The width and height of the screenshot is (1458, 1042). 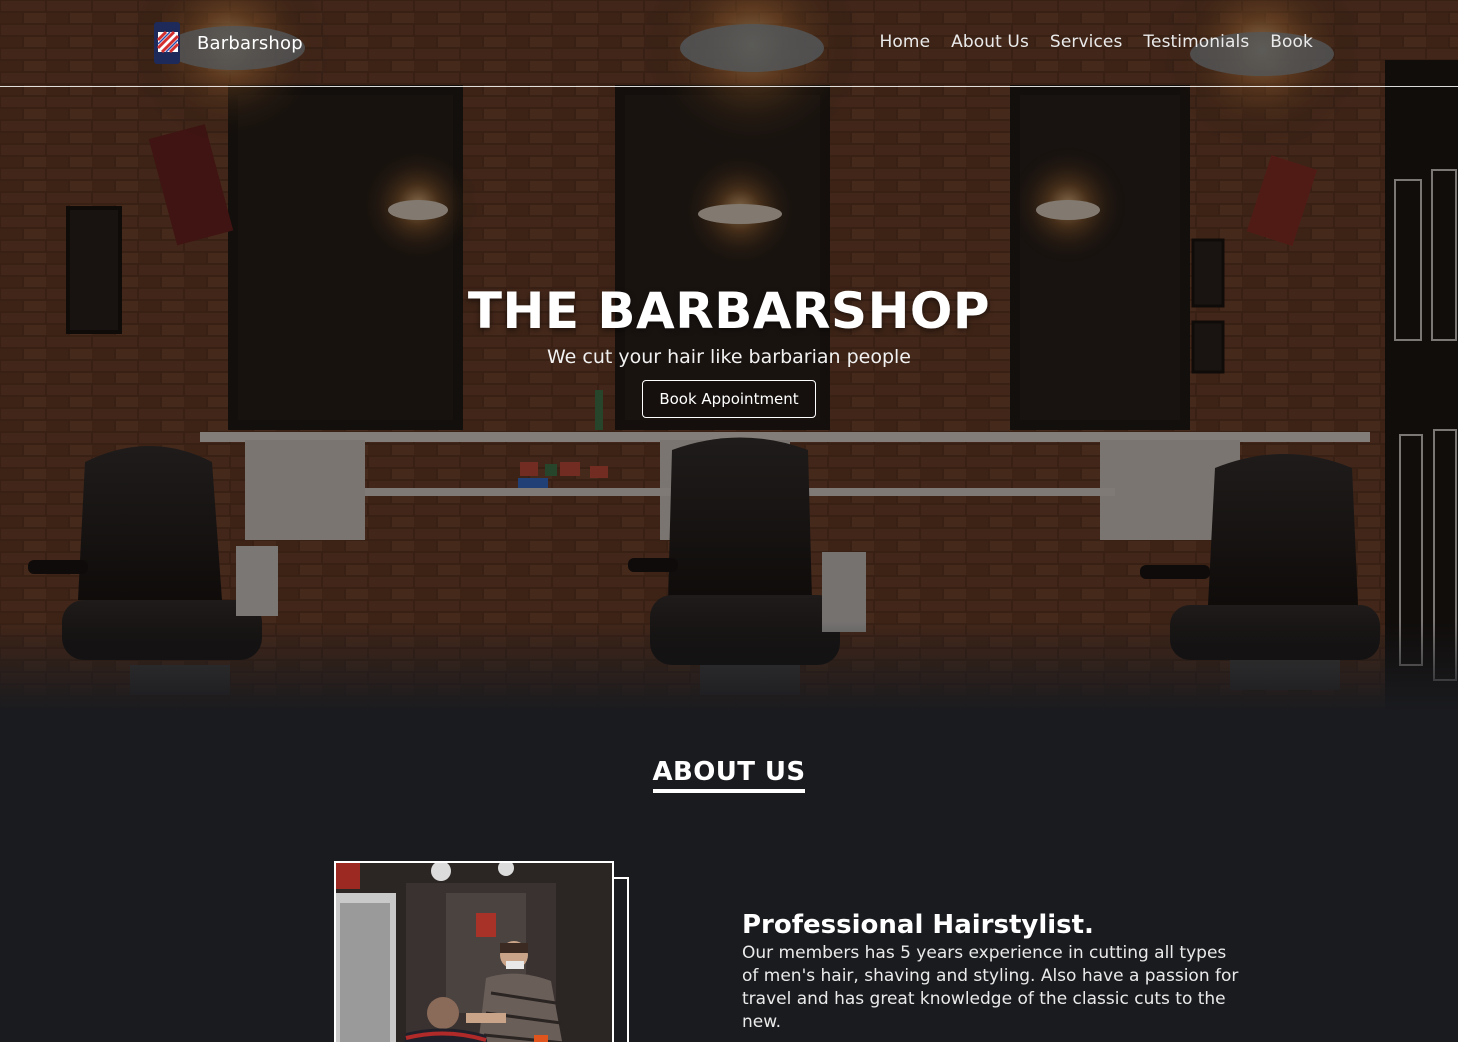 What do you see at coordinates (729, 667) in the screenshot?
I see `hero-bottom-fade` at bounding box center [729, 667].